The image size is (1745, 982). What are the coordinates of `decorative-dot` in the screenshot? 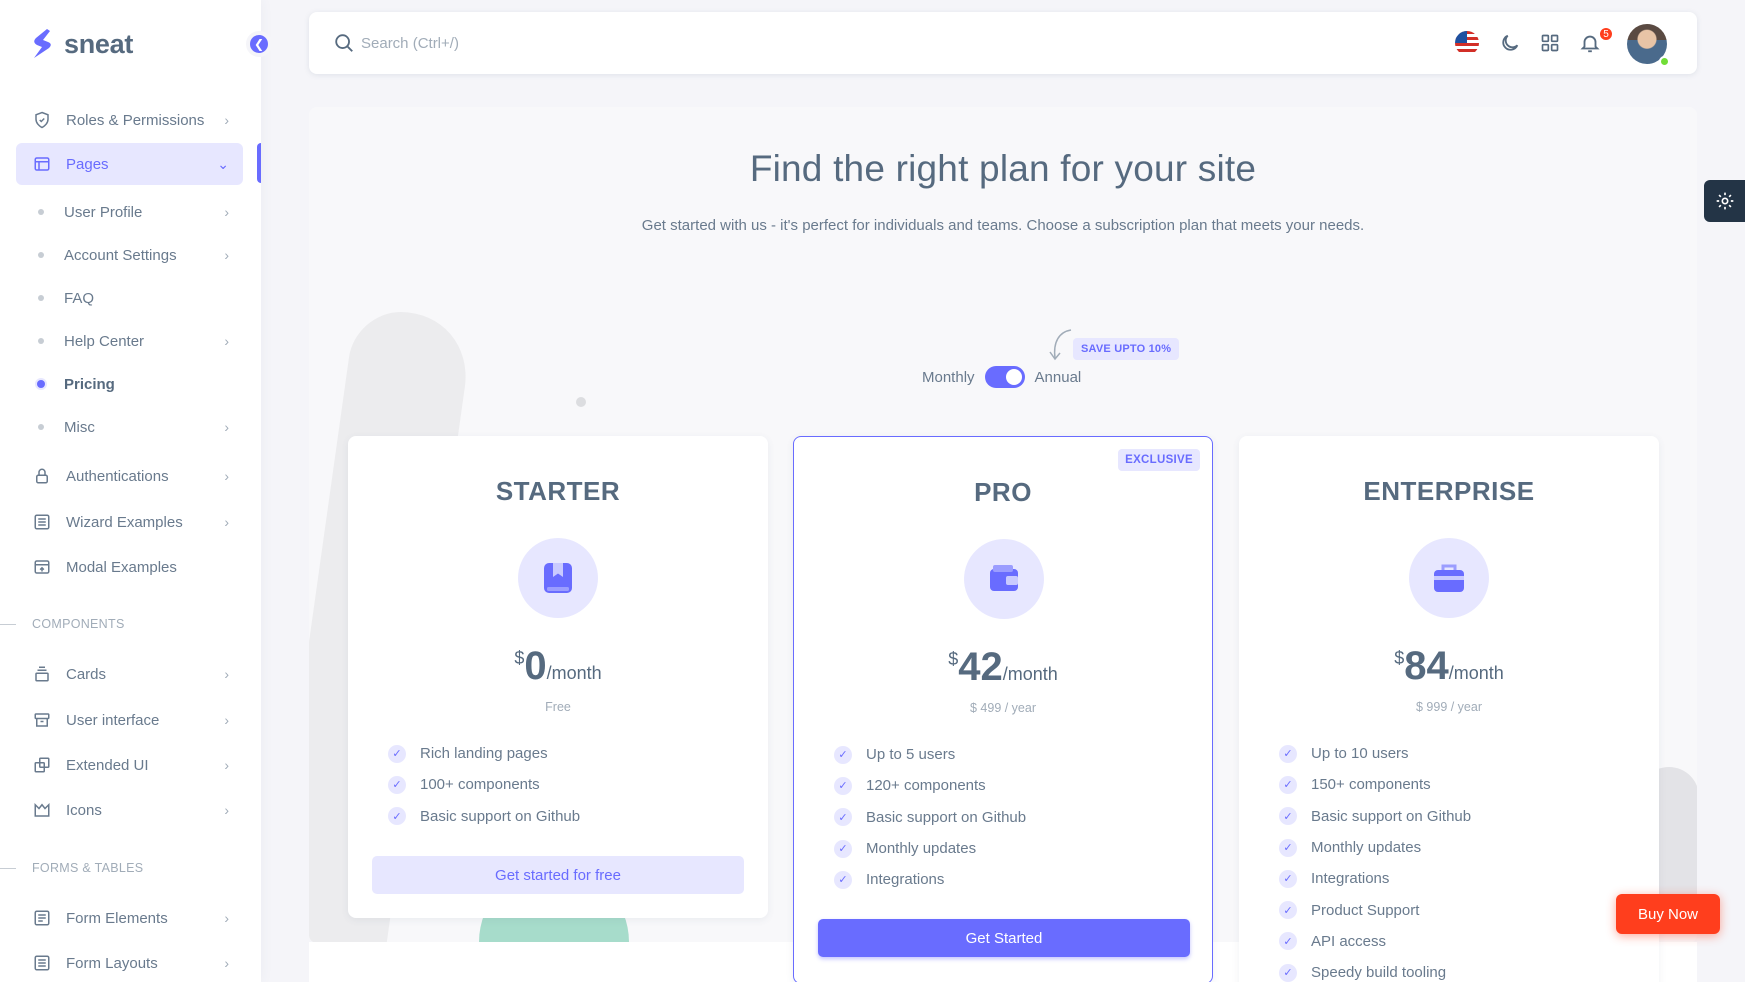 It's located at (581, 402).